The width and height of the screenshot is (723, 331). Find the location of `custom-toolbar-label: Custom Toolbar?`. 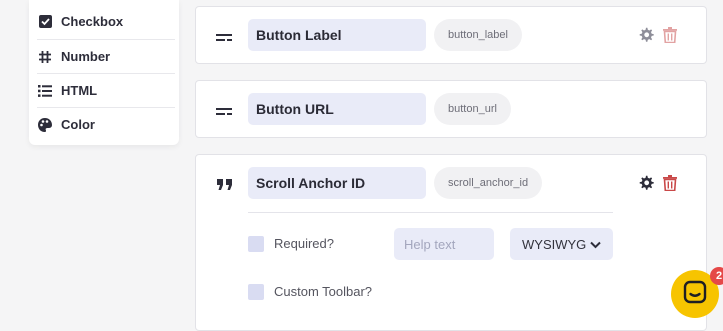

custom-toolbar-label: Custom Toolbar? is located at coordinates (323, 291).